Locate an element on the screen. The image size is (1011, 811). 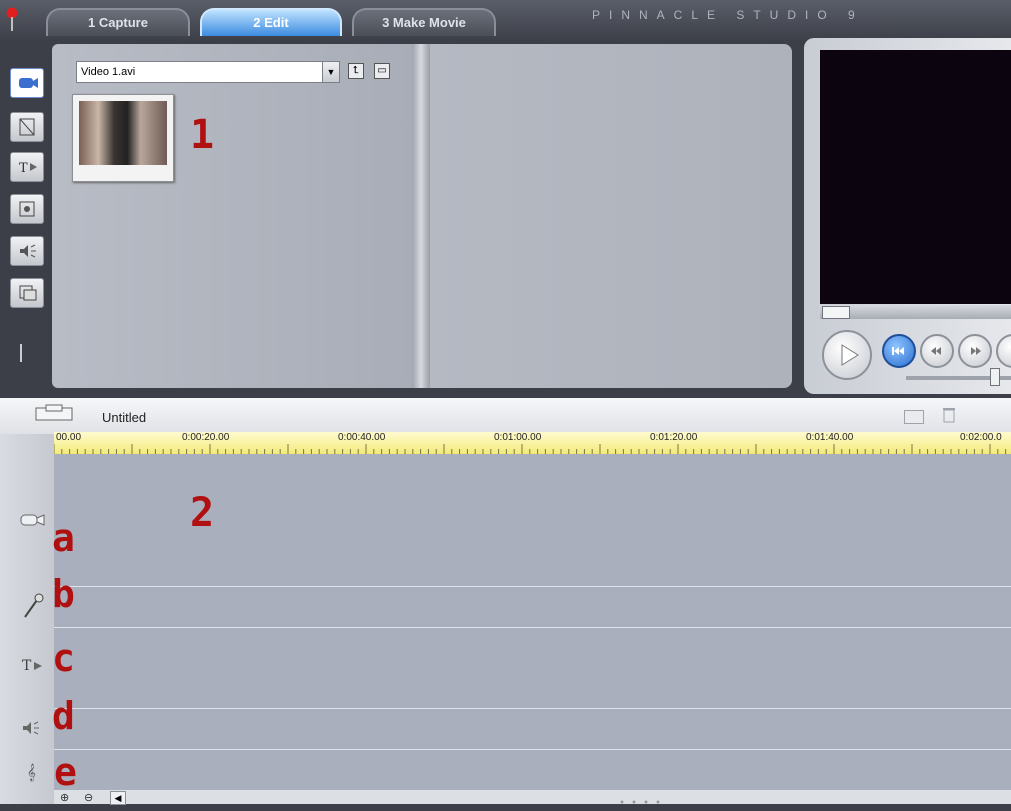
ruler-label: 0:01:20.00 is located at coordinates (674, 437).